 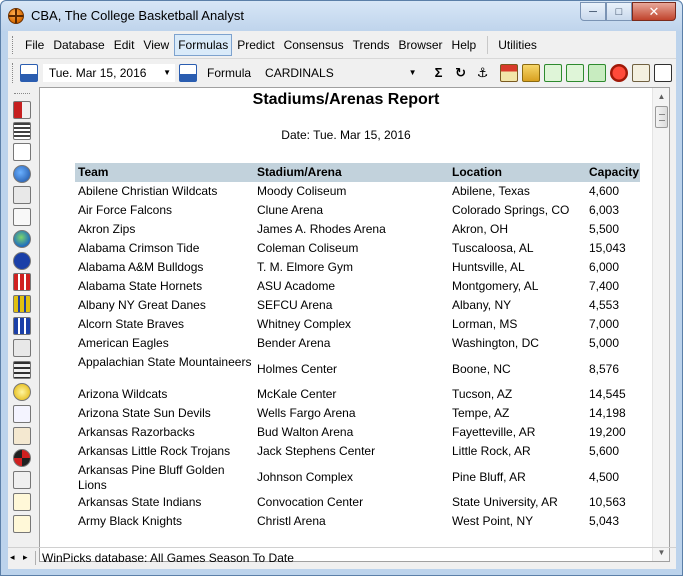 What do you see at coordinates (22, 392) in the screenshot?
I see `lightbulb-icon` at bounding box center [22, 392].